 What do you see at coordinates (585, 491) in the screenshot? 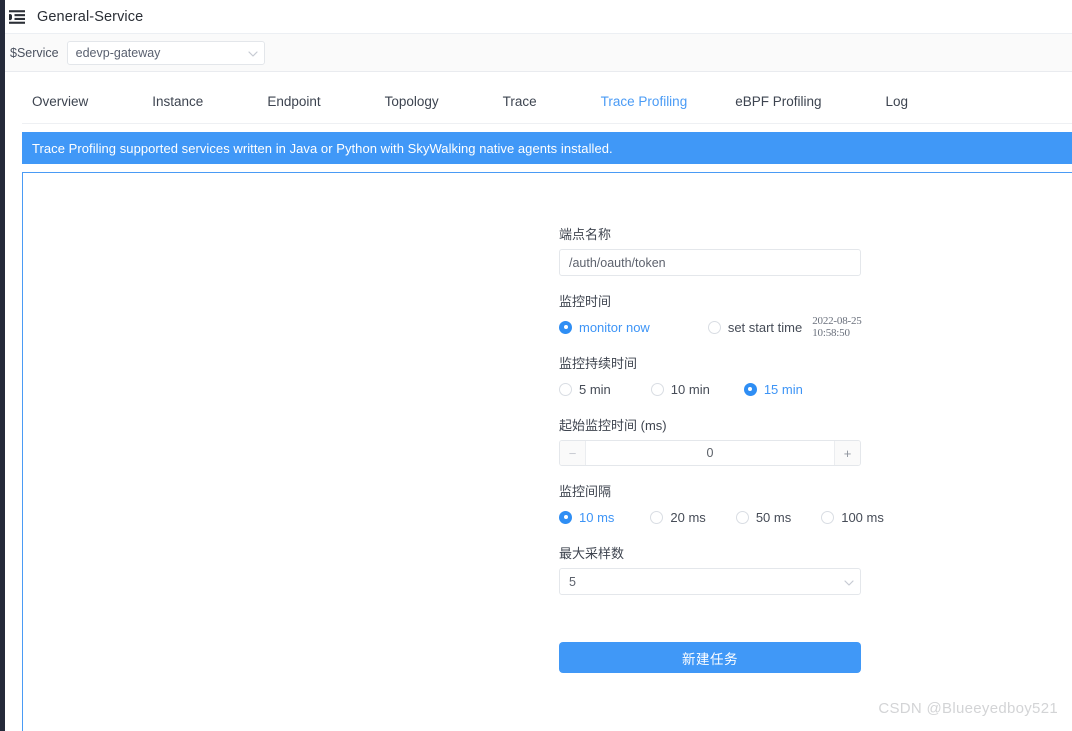
I see `interval-label: 监控间隔` at bounding box center [585, 491].